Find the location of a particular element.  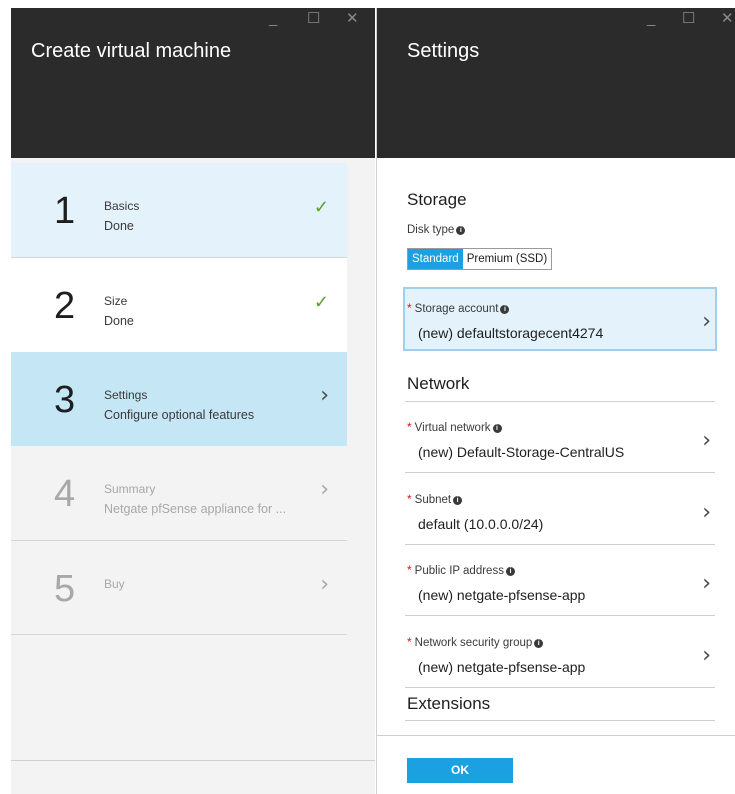

field-label-row: * Subnet i is located at coordinates (435, 499).